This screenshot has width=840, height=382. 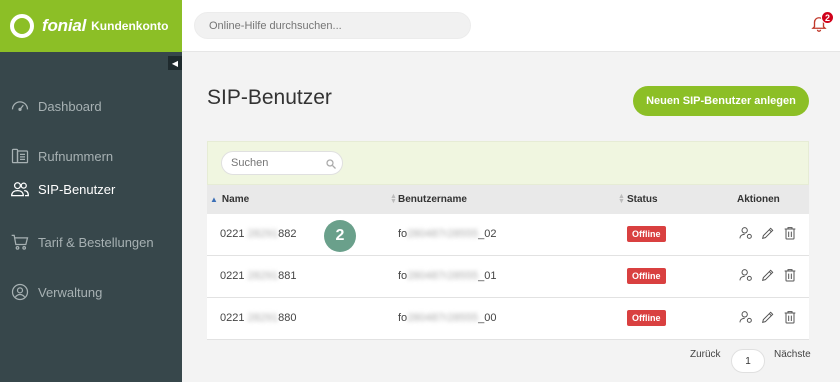 I want to click on sidebar-item-tarif: Tarif & Bestellungen, so click(x=82, y=242).